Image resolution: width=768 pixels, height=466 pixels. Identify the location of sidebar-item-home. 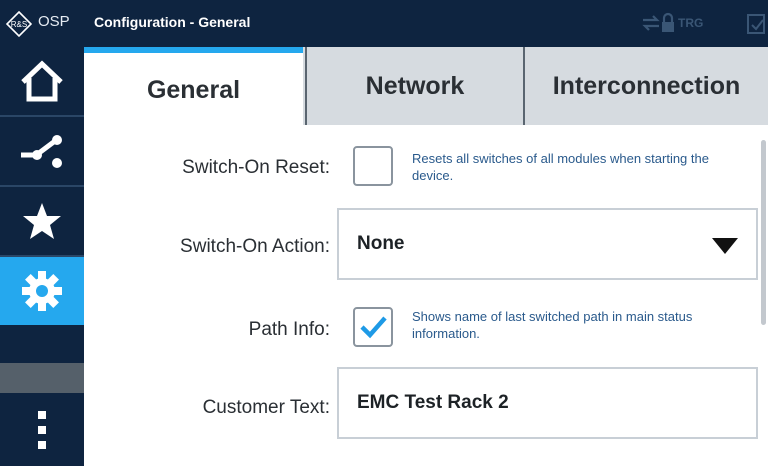
(42, 81).